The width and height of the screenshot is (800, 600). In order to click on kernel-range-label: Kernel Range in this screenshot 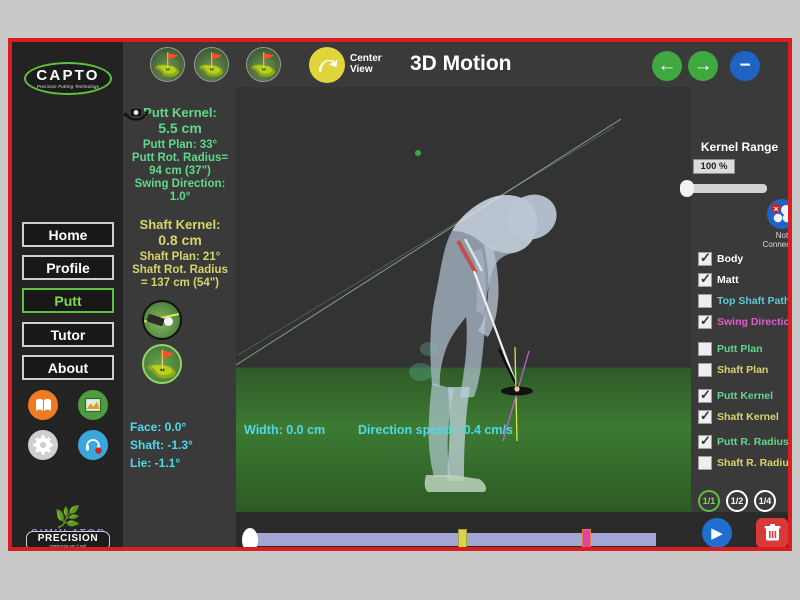, I will do `click(739, 147)`.